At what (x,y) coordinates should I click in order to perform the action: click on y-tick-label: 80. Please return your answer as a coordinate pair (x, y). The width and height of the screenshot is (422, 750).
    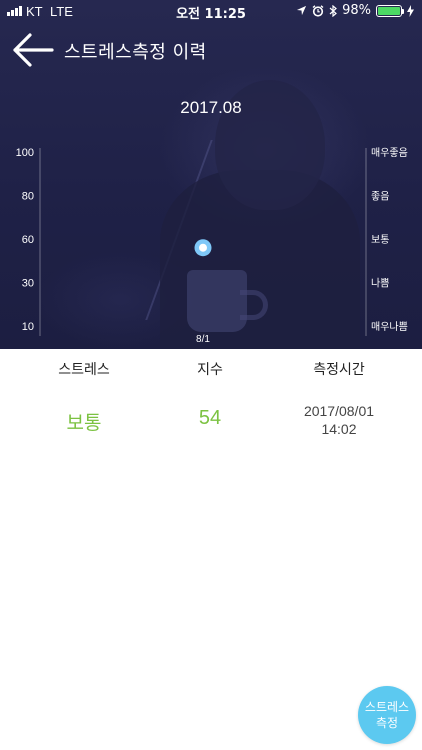
    Looking at the image, I should click on (28, 197).